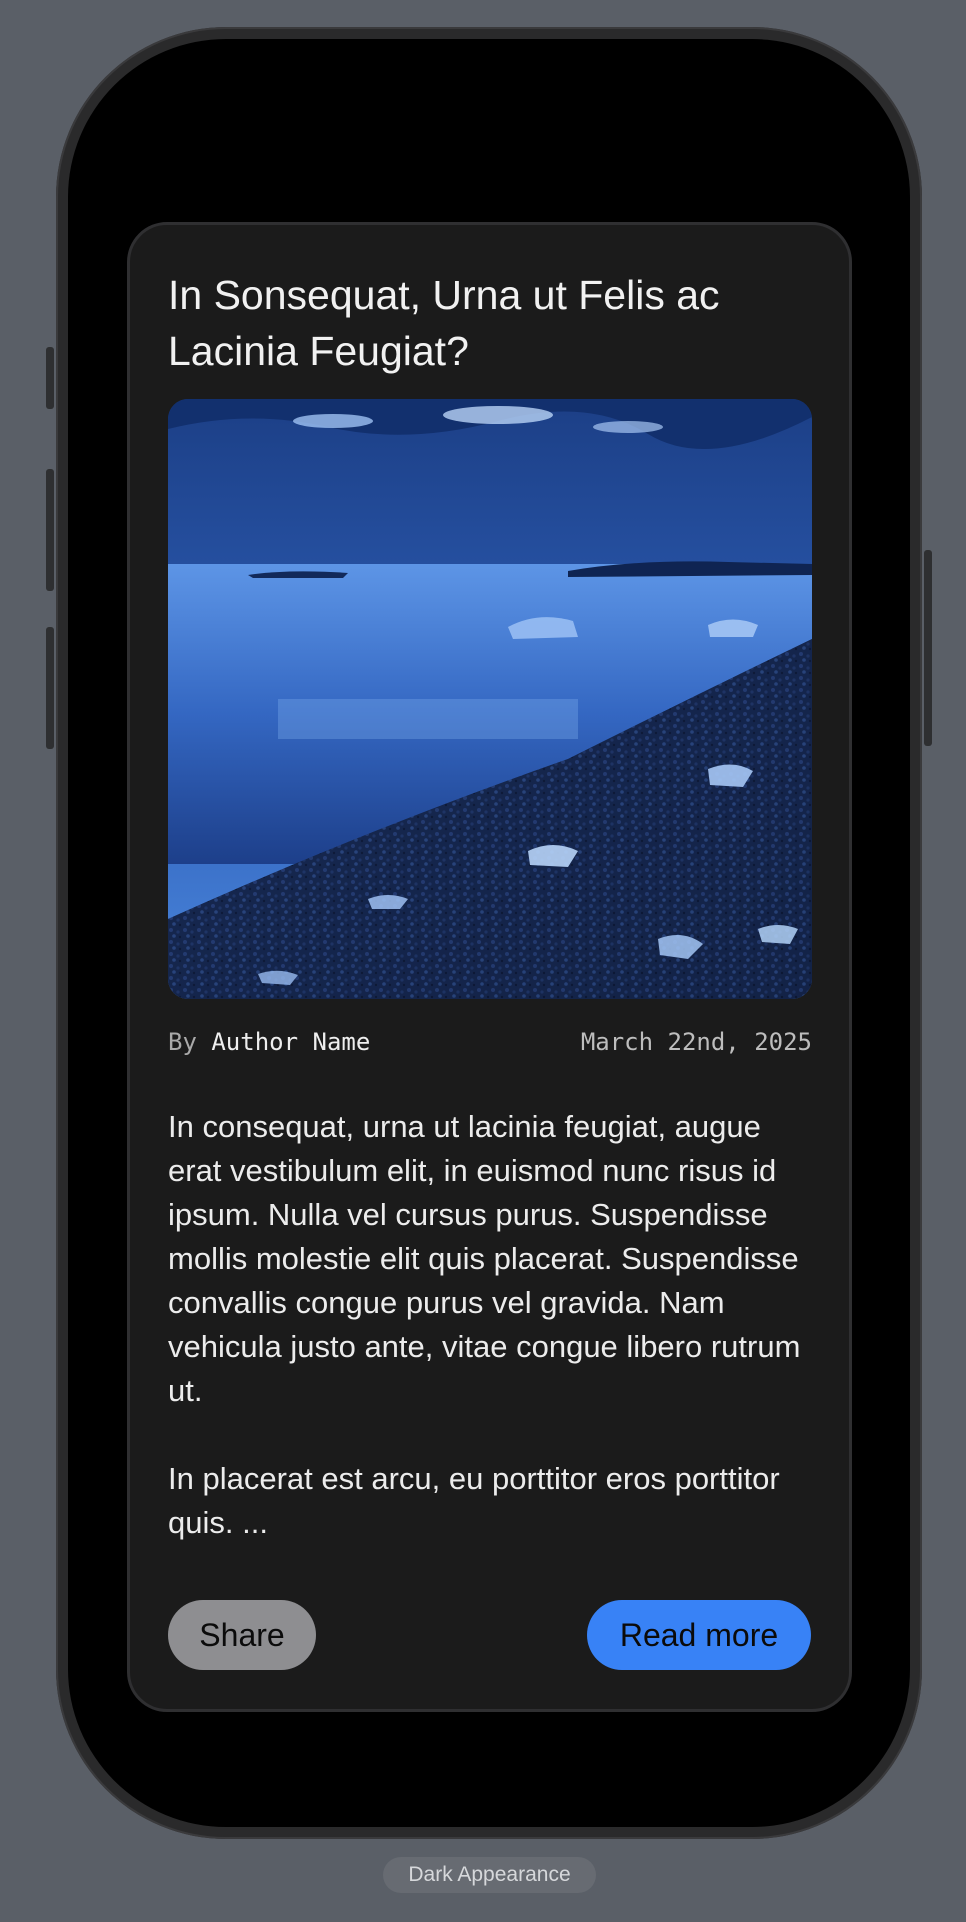 The height and width of the screenshot is (1922, 966). Describe the element at coordinates (182, 1042) in the screenshot. I see `byline-prefix: By` at that location.